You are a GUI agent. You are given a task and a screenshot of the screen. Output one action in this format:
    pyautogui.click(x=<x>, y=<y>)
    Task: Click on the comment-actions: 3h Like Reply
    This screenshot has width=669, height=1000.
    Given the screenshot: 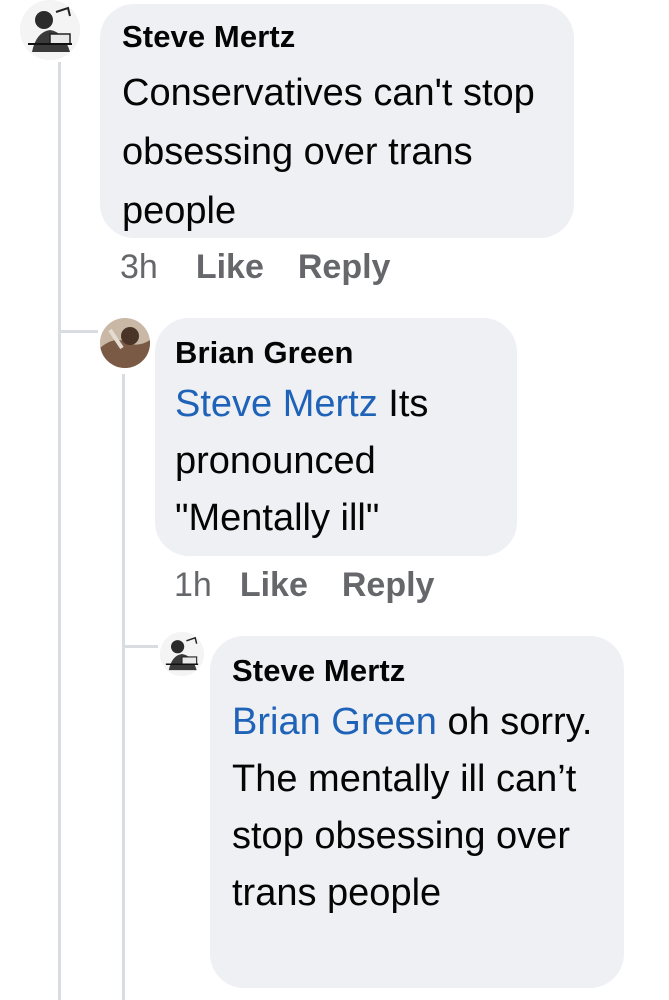 What is the action you would take?
    pyautogui.click(x=255, y=267)
    